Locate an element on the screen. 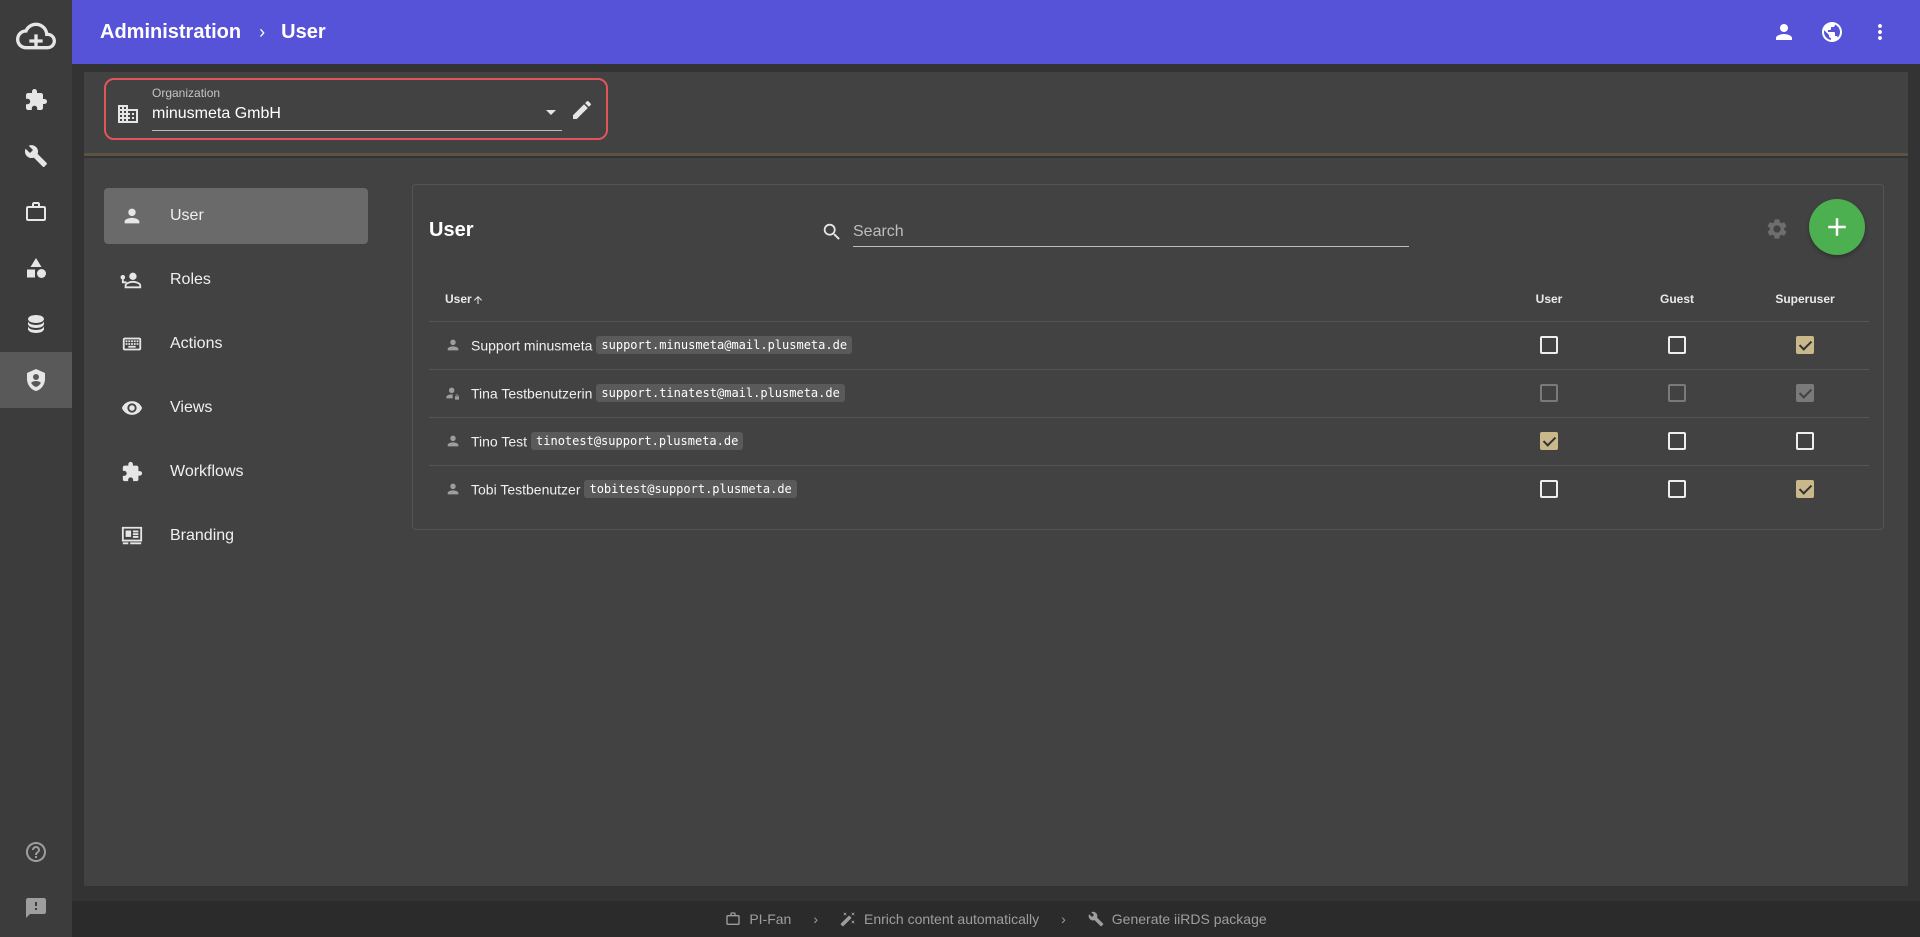  column-header-guest: Guest is located at coordinates (1677, 299).